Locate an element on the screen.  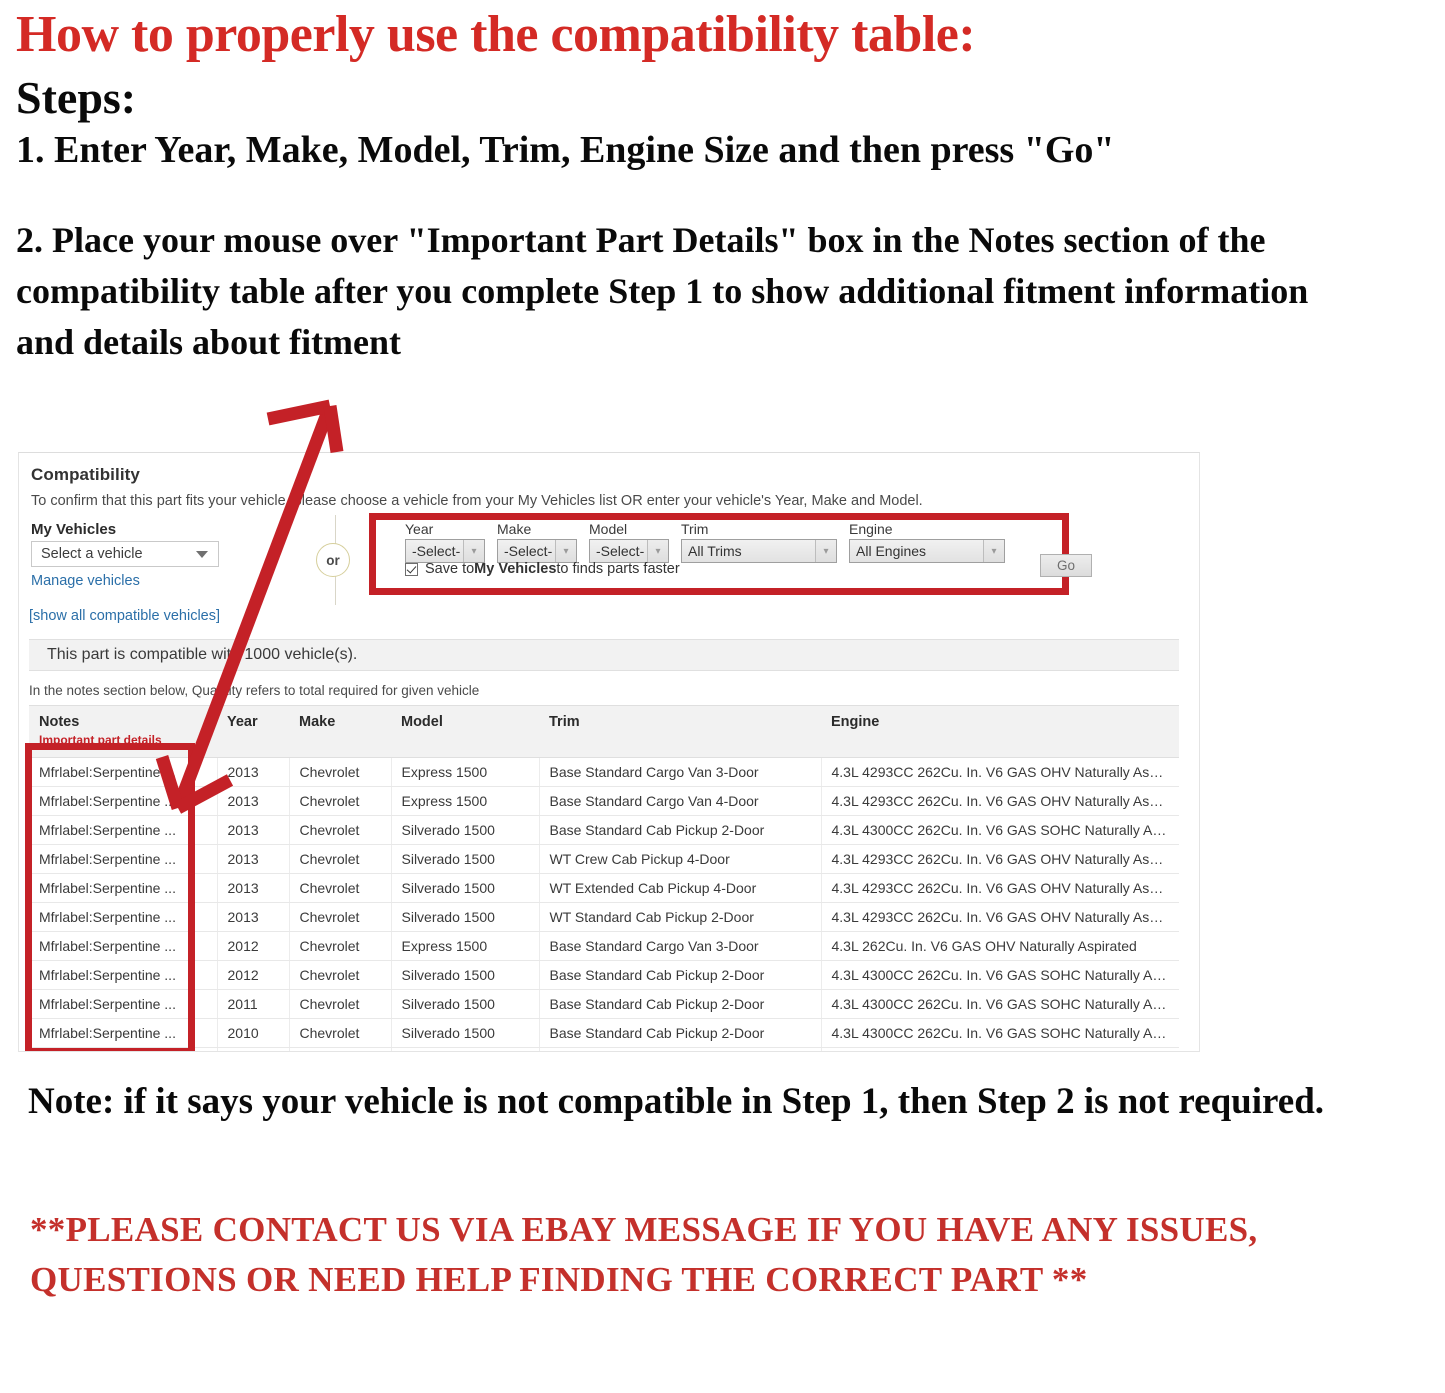
year-select: -Select- ▾ is located at coordinates (445, 551).